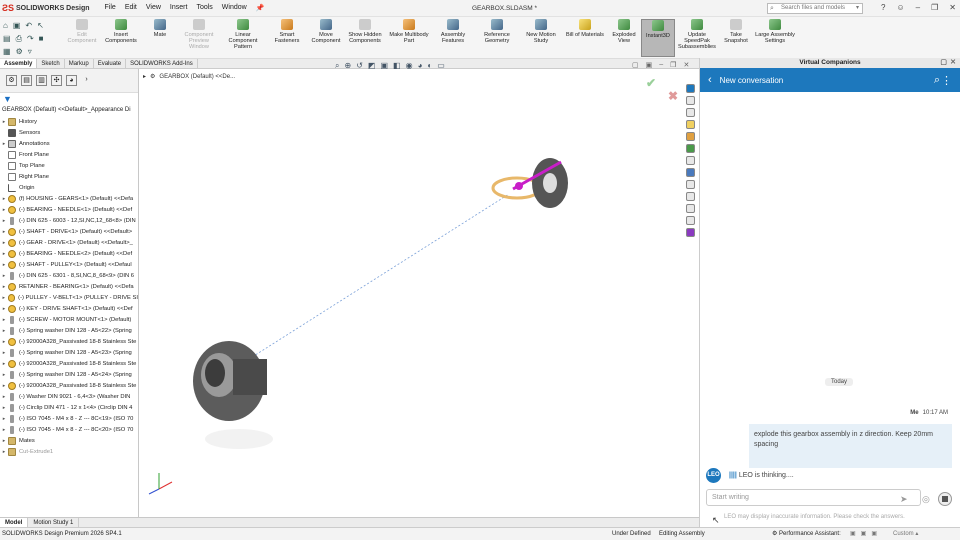 This screenshot has height=540, width=960. What do you see at coordinates (384, 66) in the screenshot?
I see `view-orientation-icon: ▣` at bounding box center [384, 66].